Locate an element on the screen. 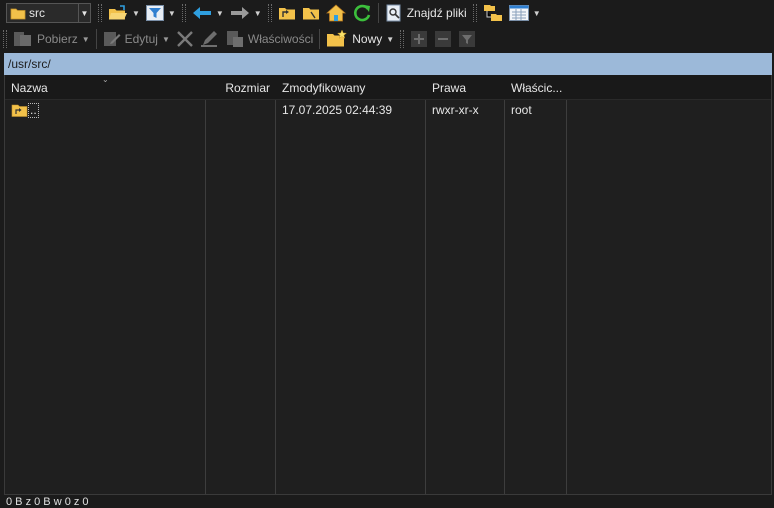 Image resolution: width=774 pixels, height=508 pixels. name-cell: .. is located at coordinates (105, 110).